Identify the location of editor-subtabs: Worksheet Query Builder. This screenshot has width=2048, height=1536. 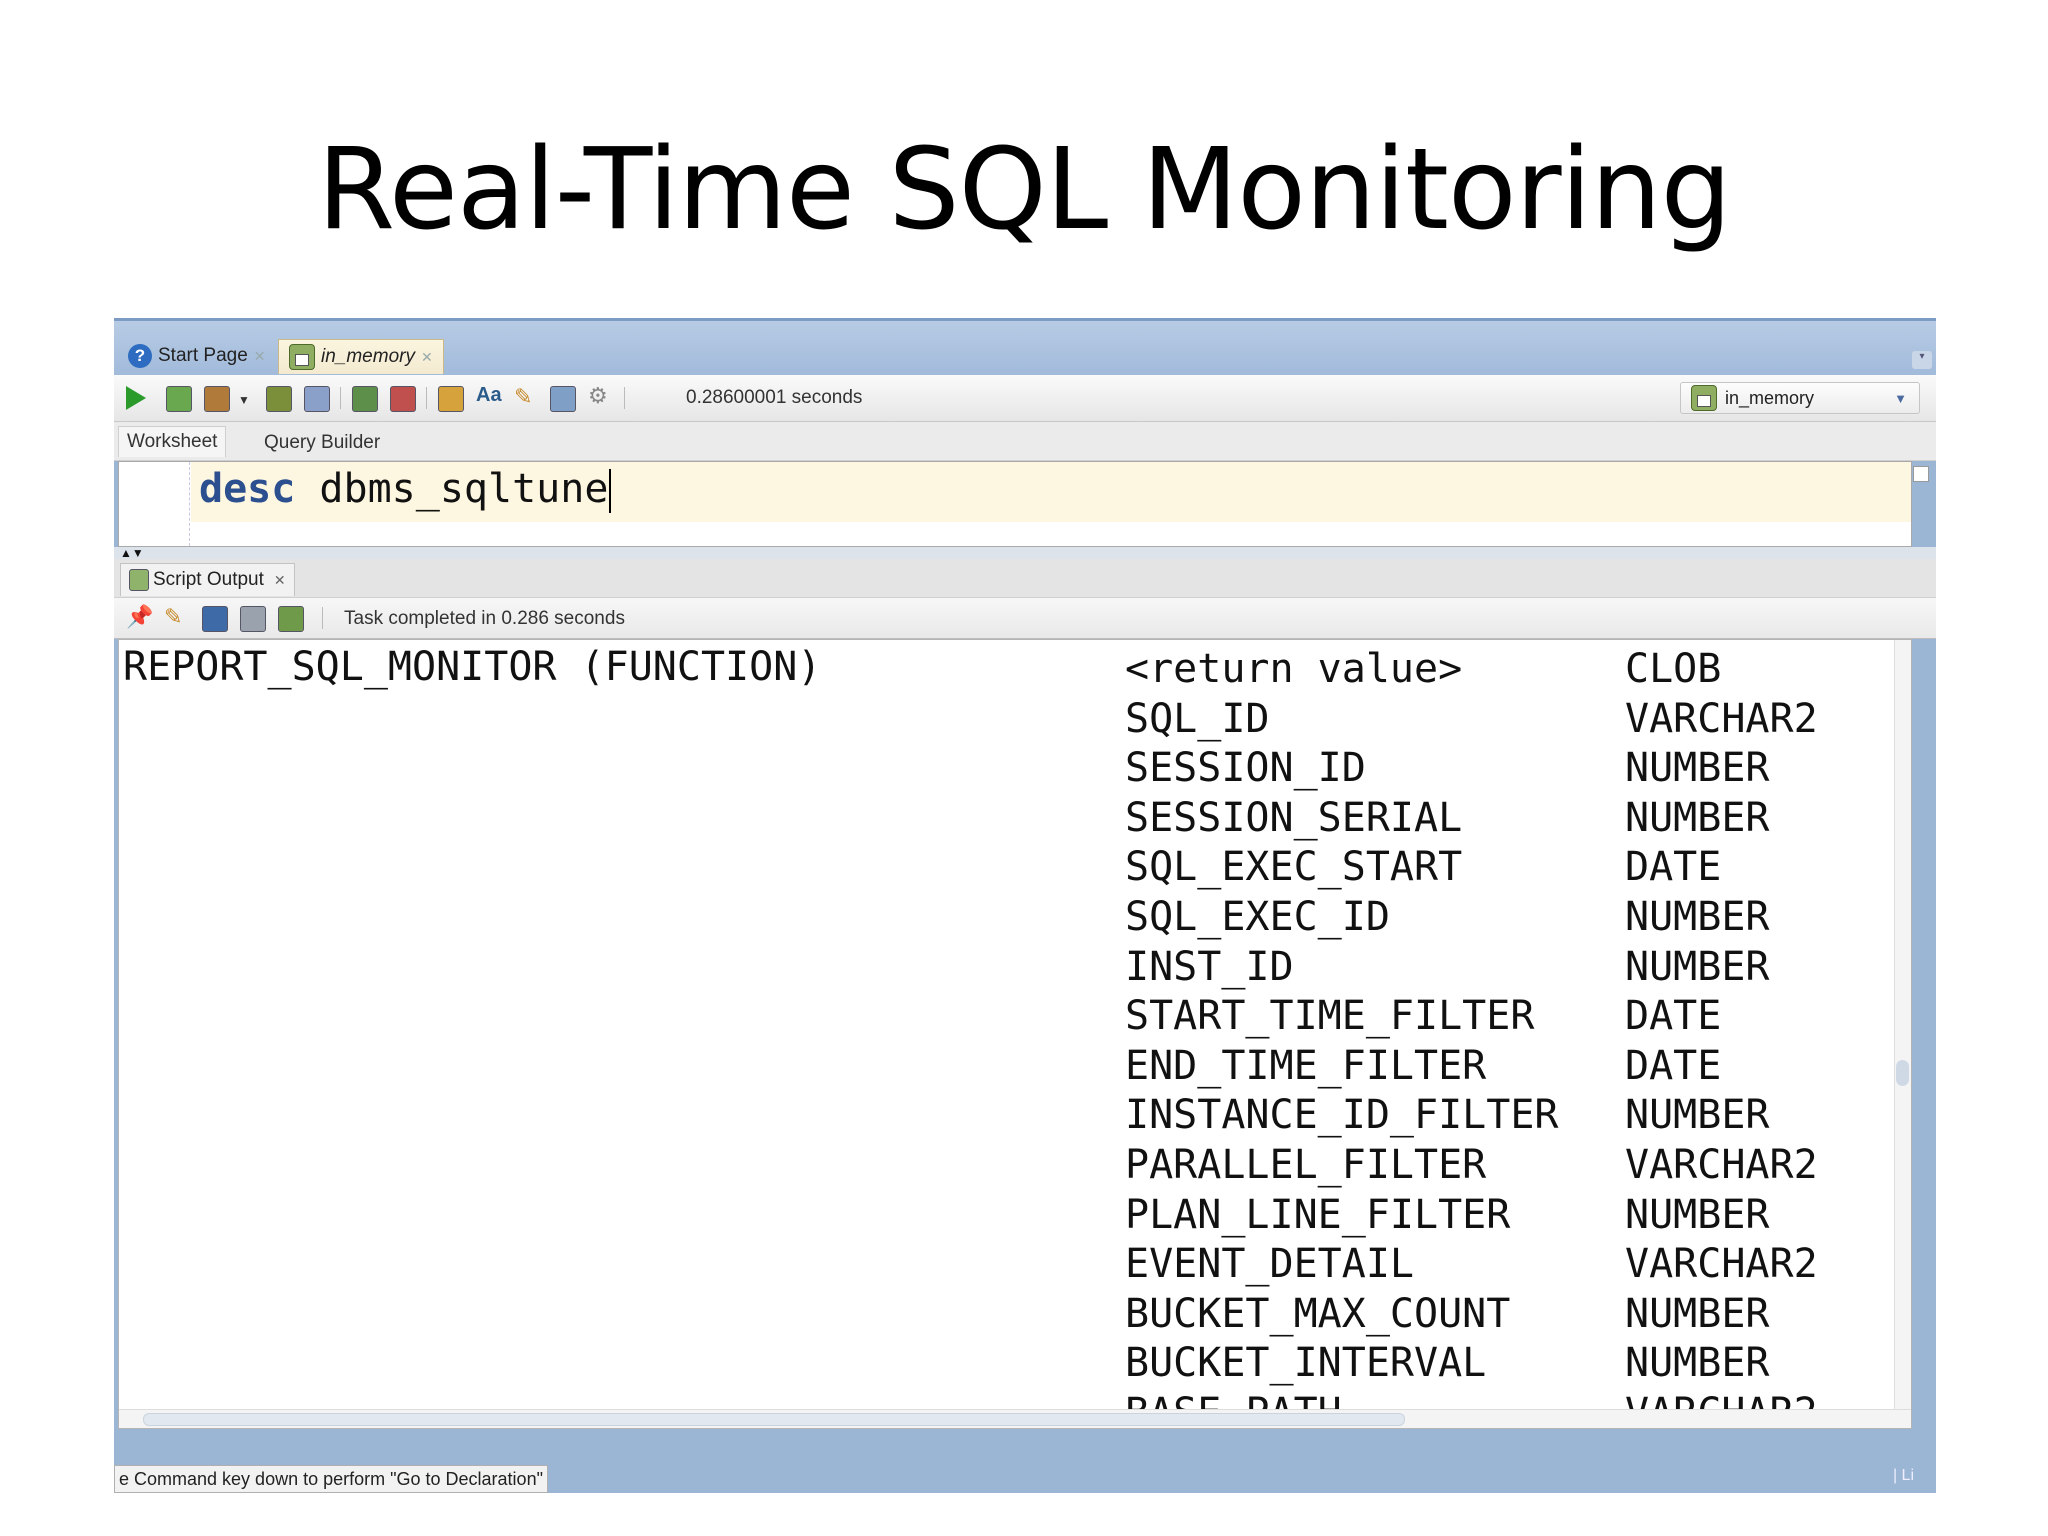
(1025, 441).